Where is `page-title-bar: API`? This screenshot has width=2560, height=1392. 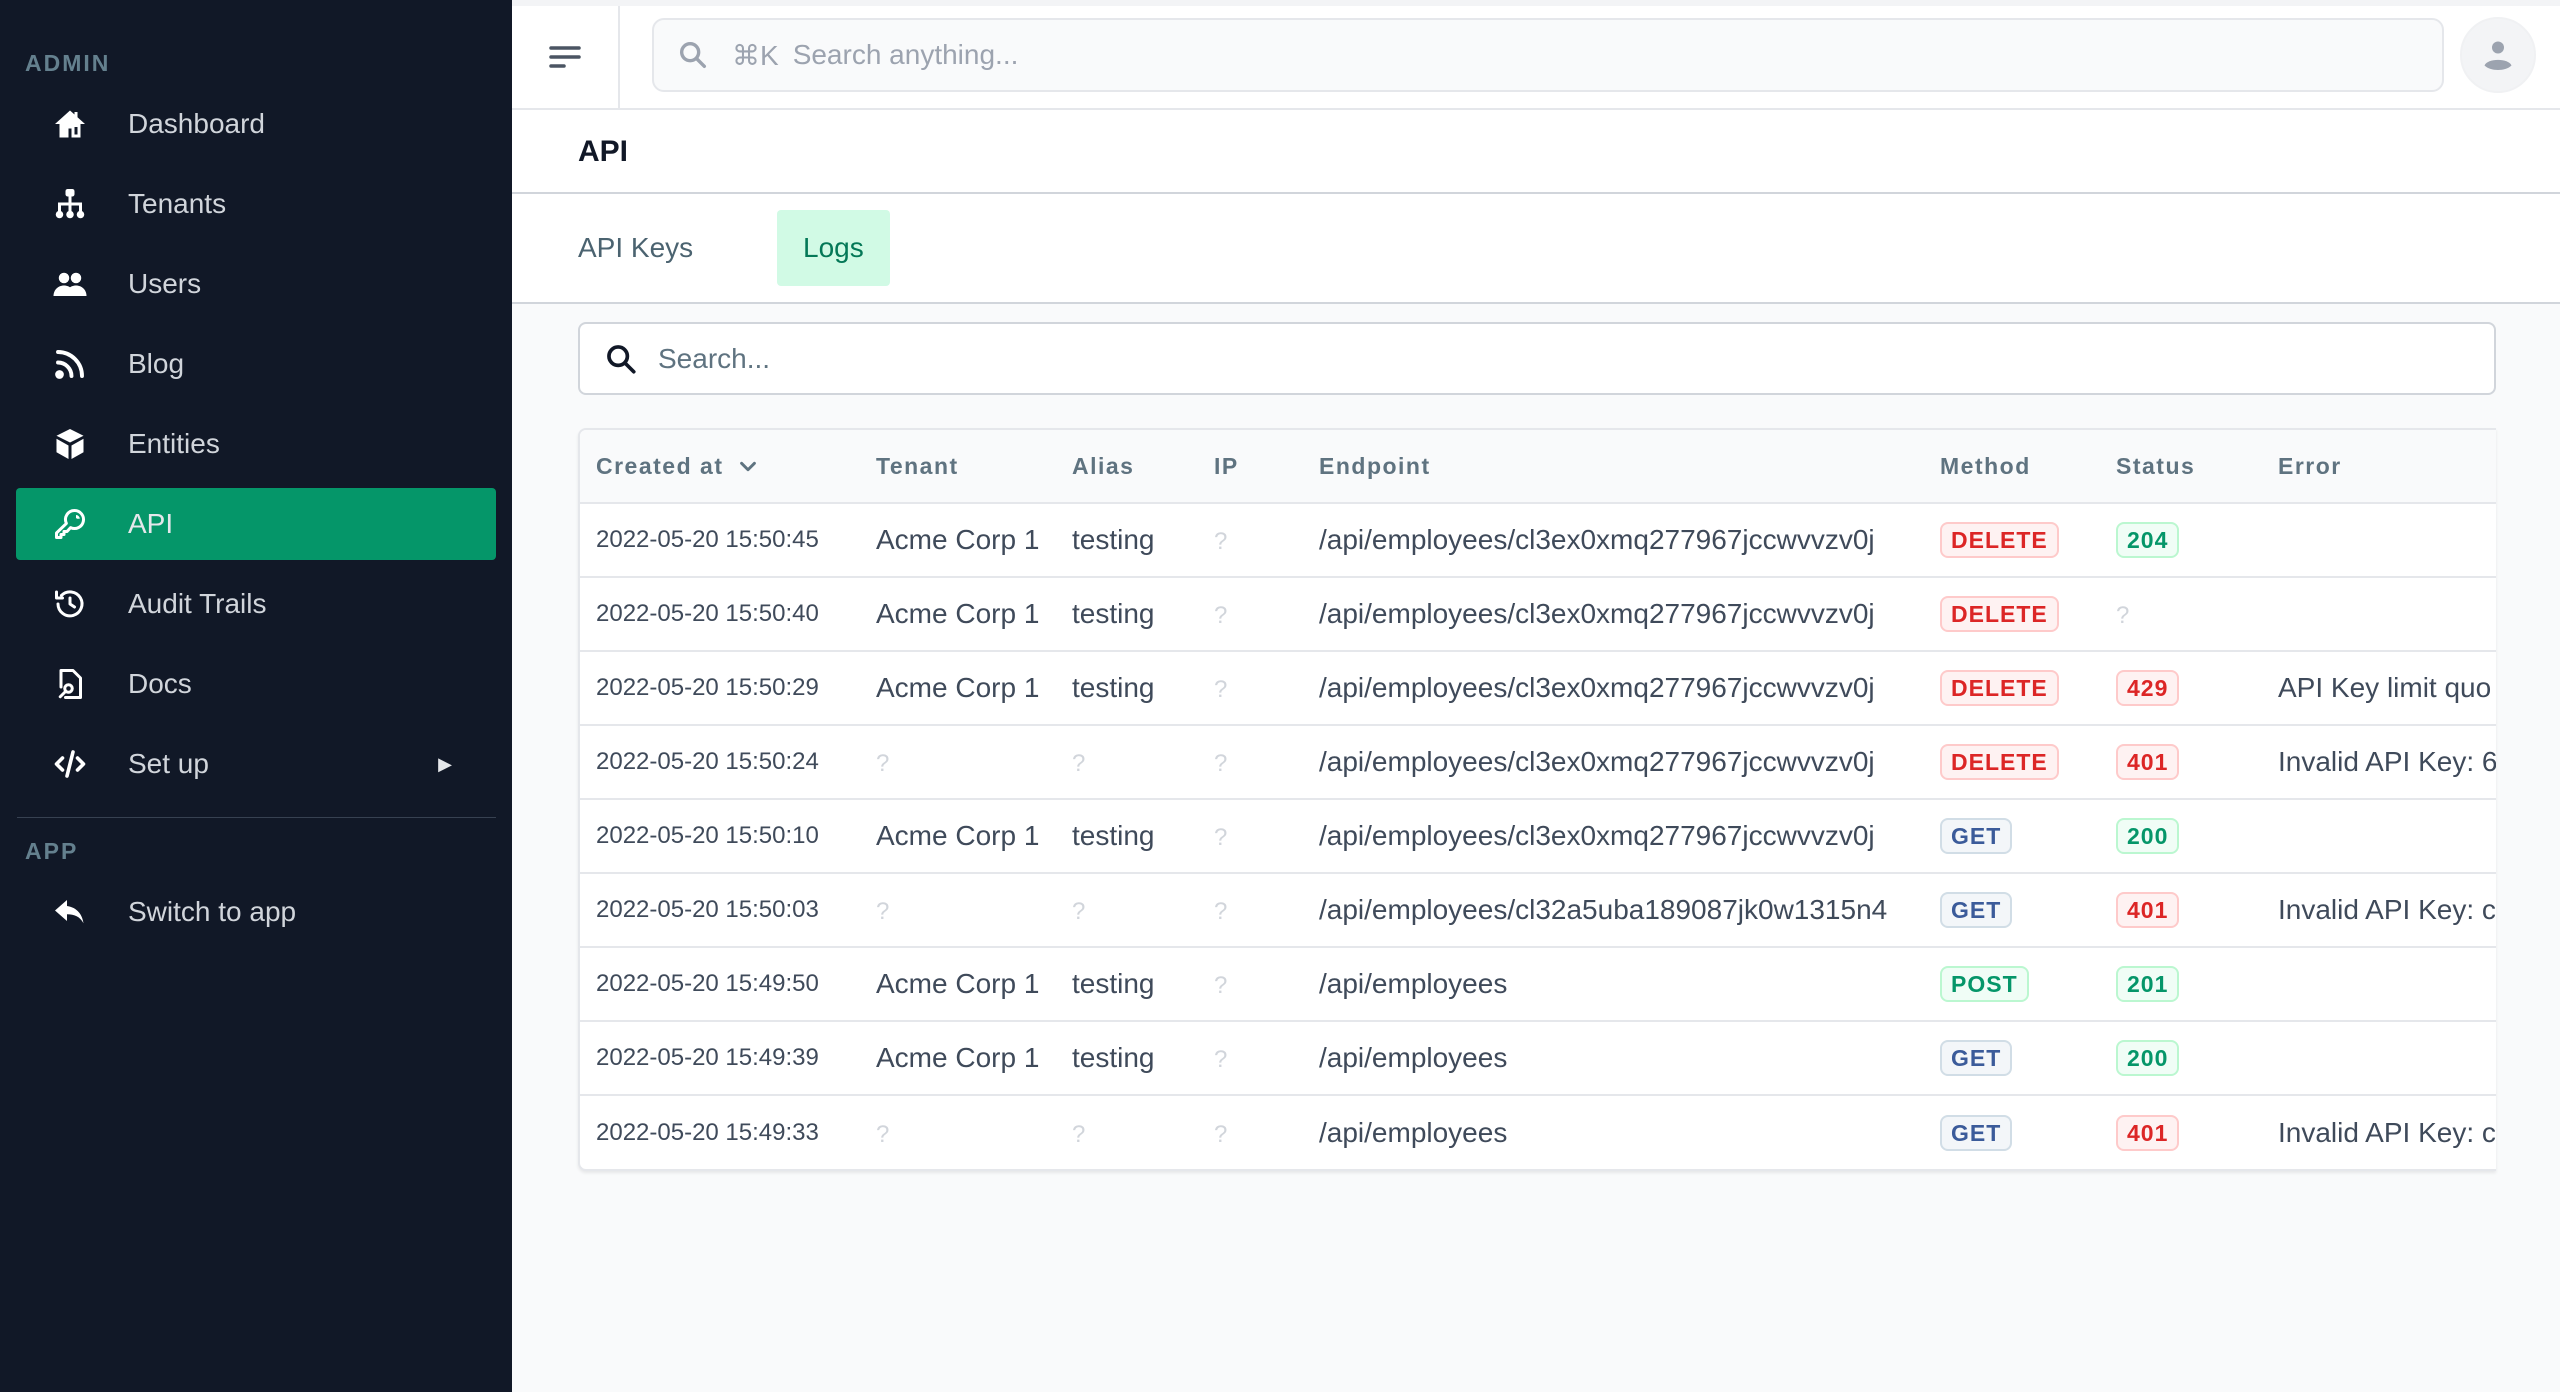
page-title-bar: API is located at coordinates (1536, 152).